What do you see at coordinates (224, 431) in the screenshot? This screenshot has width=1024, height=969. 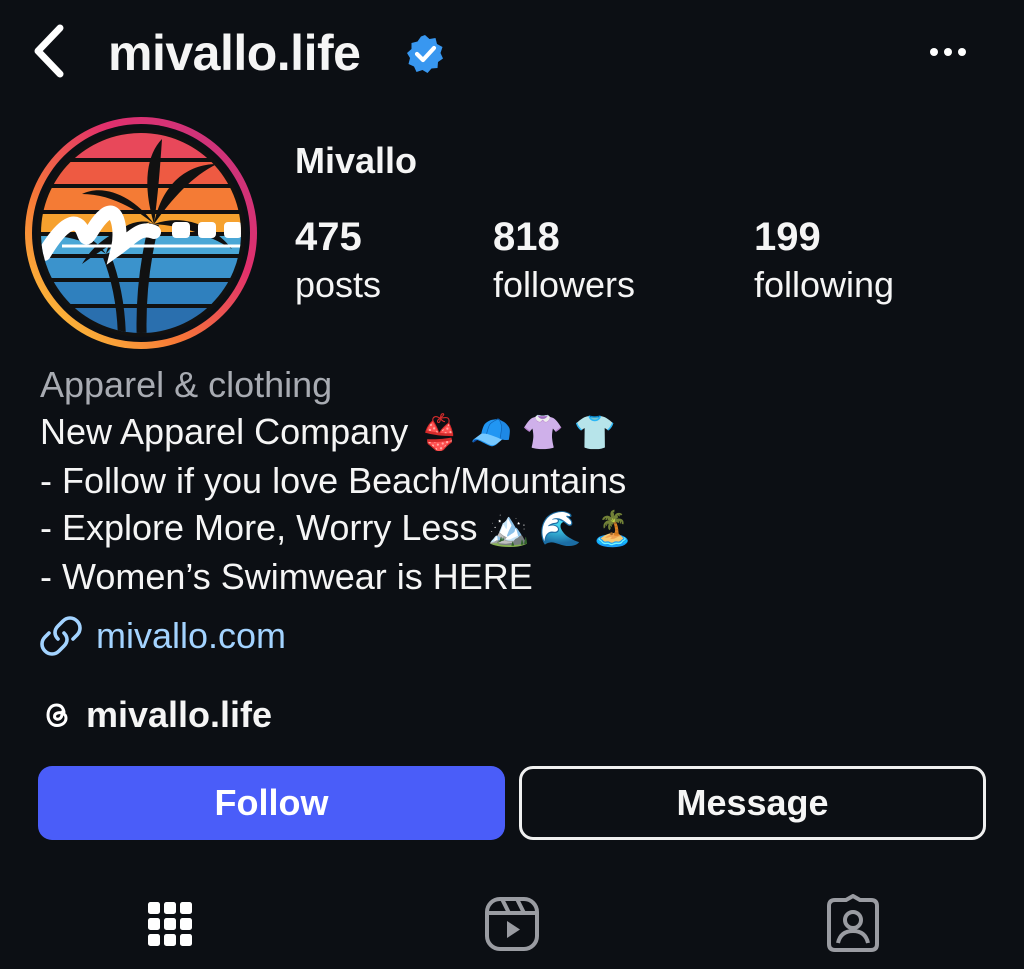 I see `bio-line-text: New Apparel Company` at bounding box center [224, 431].